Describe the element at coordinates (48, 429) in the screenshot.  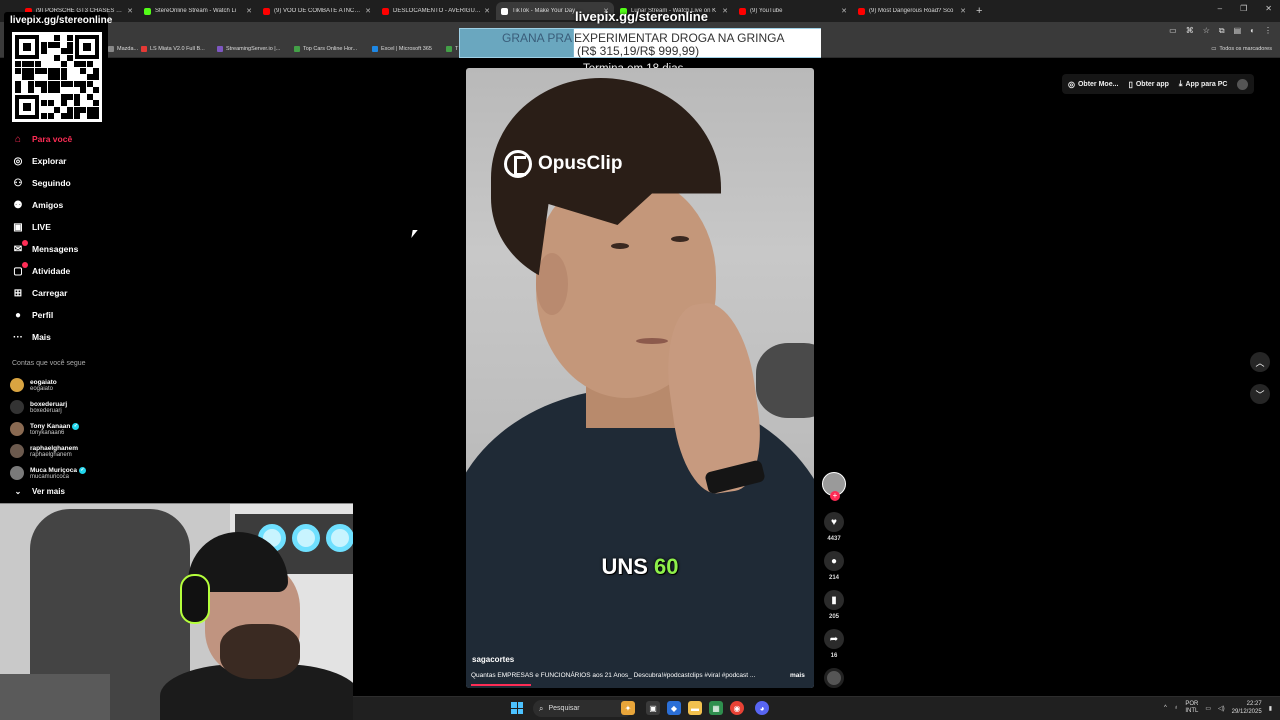
I see `following-item: Tony Kanaan ✓ tonykanaan6` at that location.